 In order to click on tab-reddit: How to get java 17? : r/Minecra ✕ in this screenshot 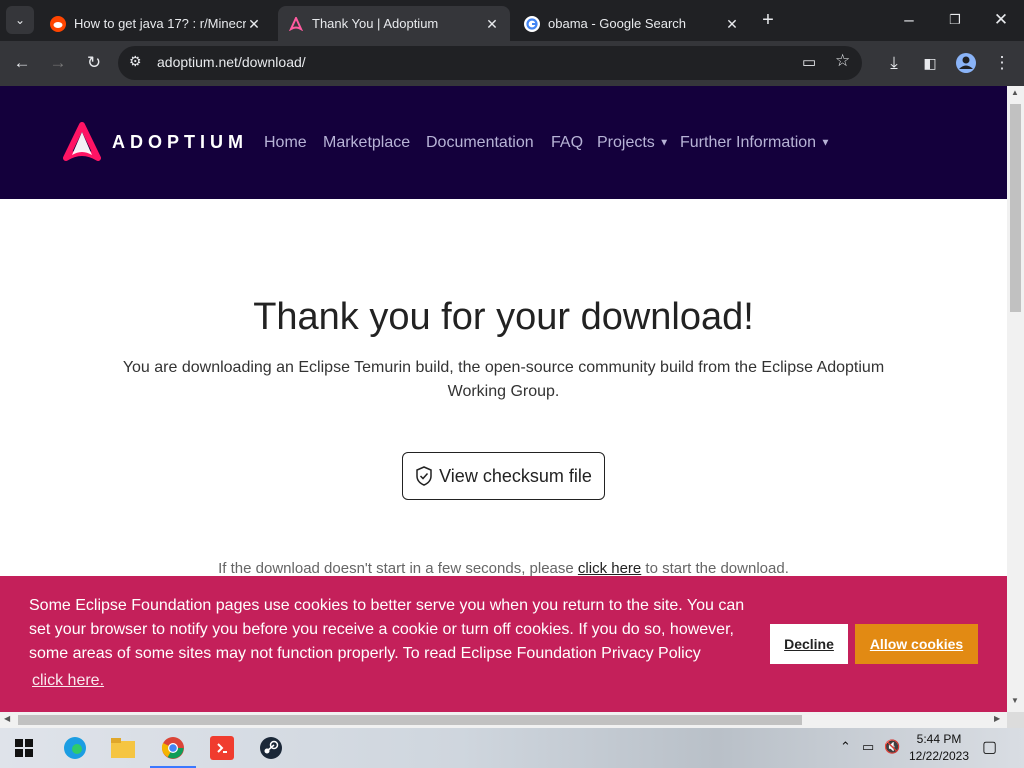, I will do `click(156, 23)`.